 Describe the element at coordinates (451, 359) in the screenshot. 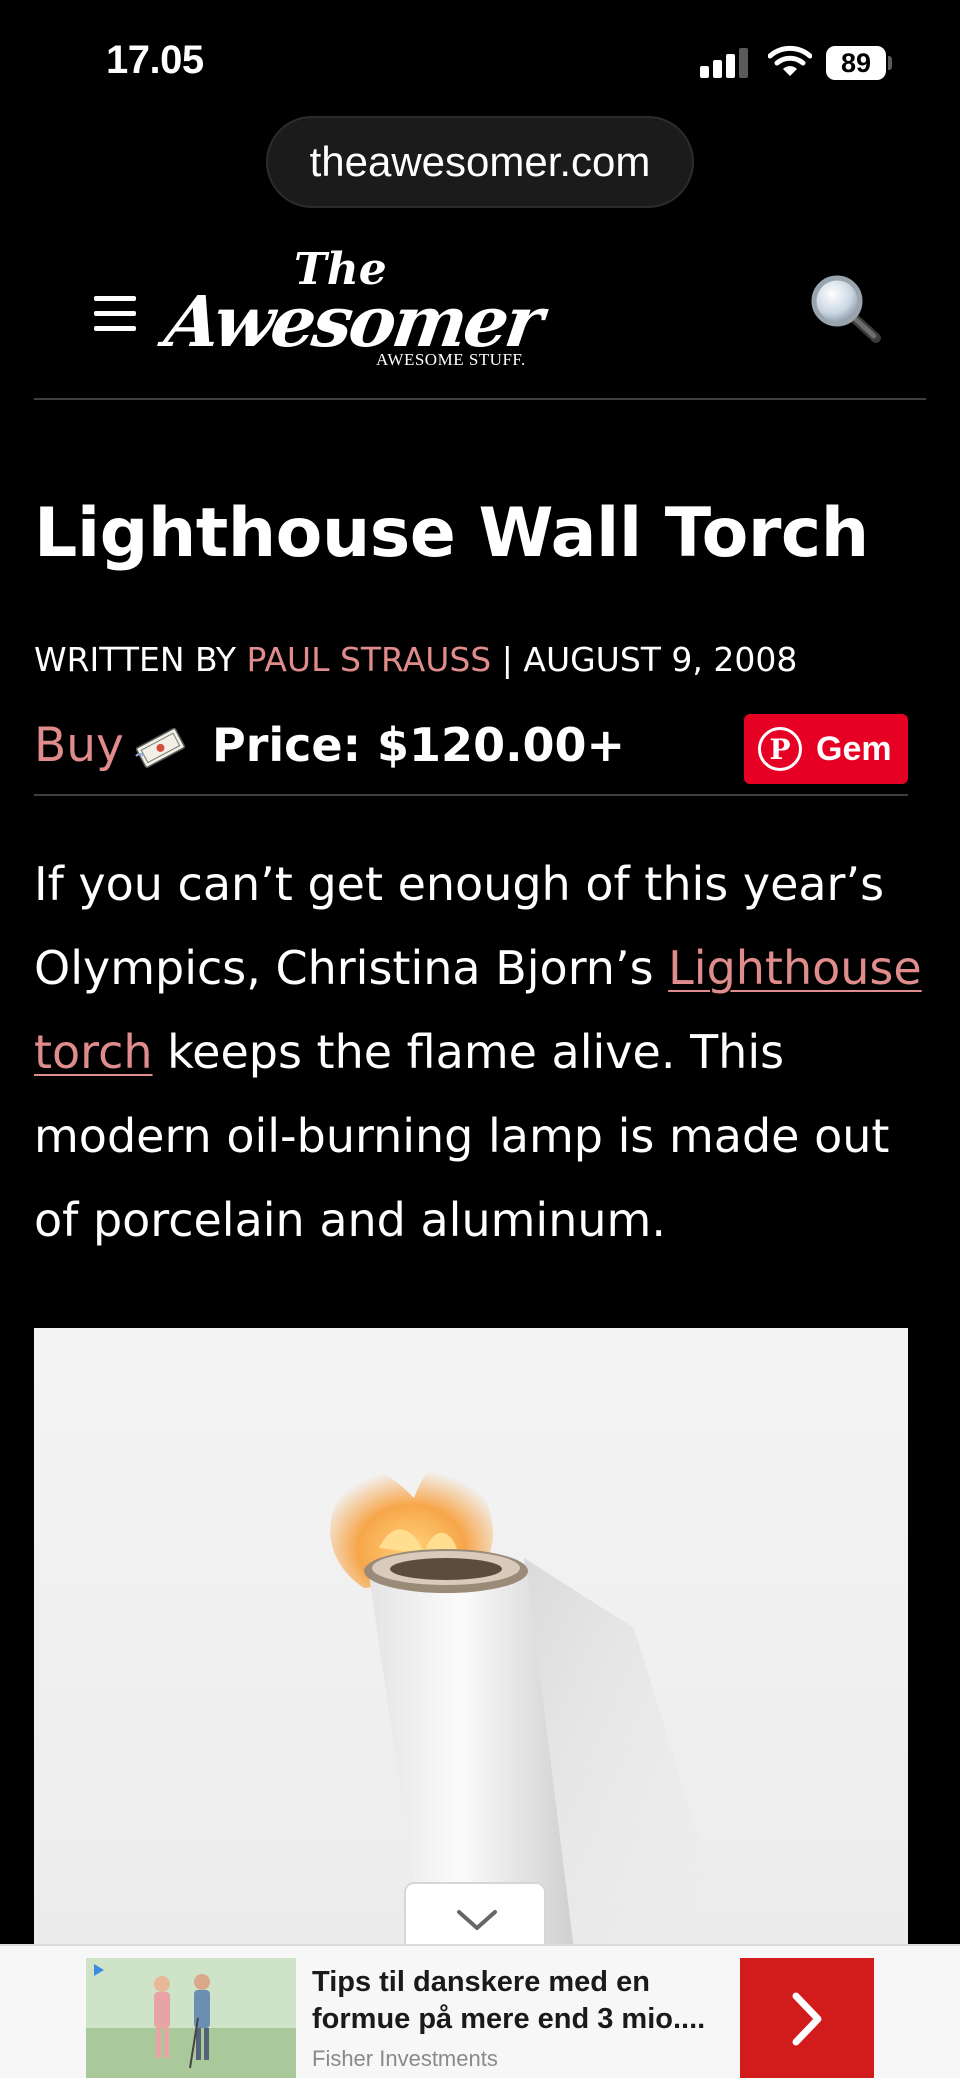

I see `logo-tagline: AWESOME STUFF.` at that location.